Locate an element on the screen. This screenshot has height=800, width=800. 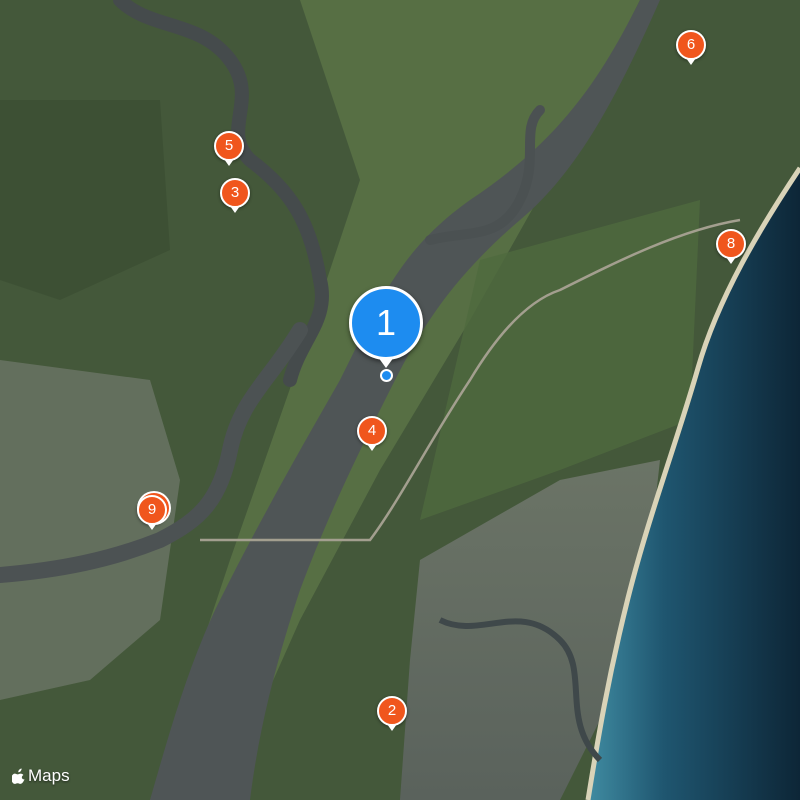
maps-attribution: Maps is located at coordinates (41, 776).